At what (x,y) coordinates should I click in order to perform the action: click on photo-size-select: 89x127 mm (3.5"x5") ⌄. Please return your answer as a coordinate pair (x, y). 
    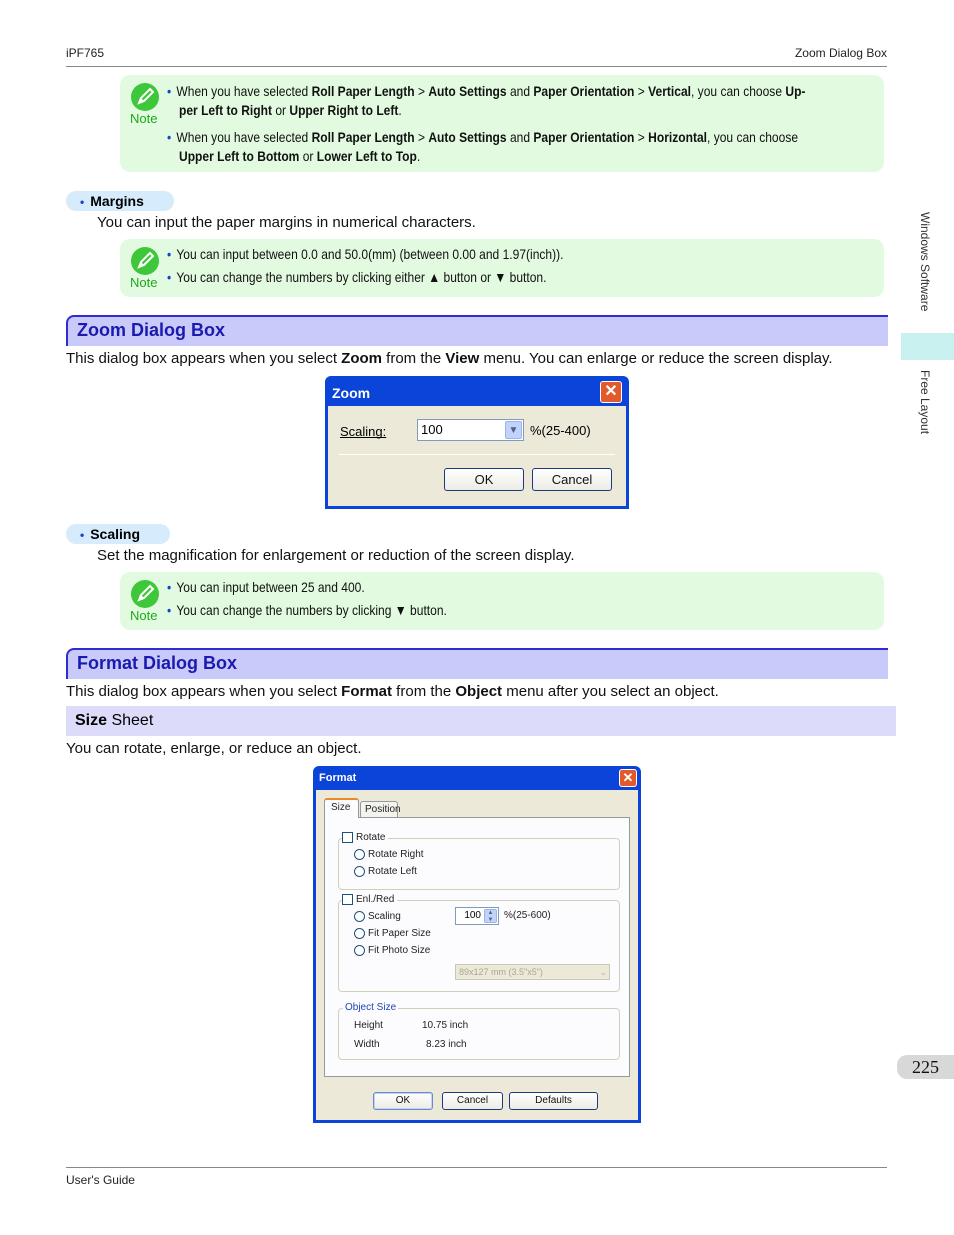
    Looking at the image, I should click on (532, 972).